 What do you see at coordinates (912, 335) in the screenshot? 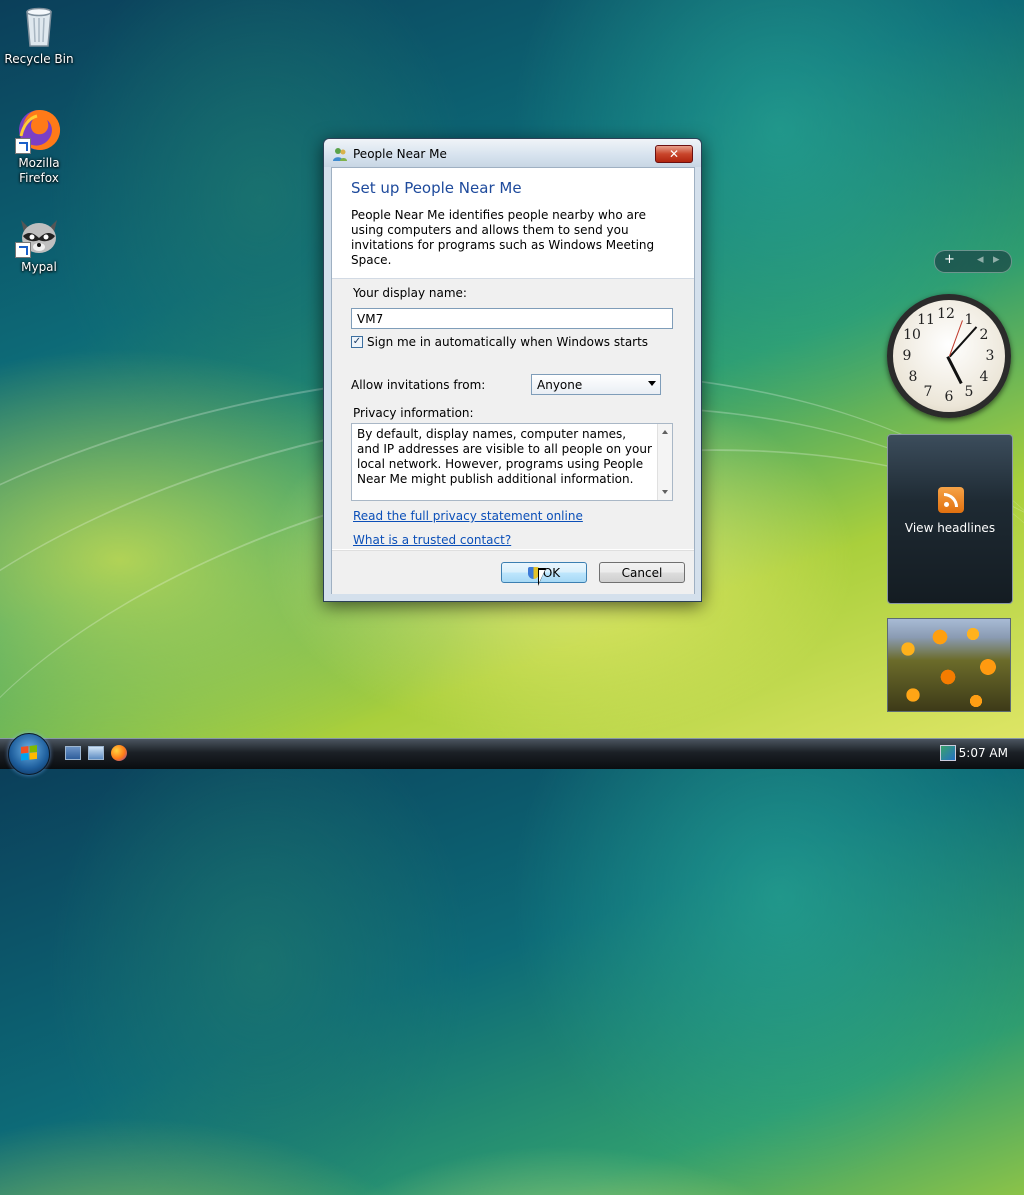
I see `clock-number: 10` at bounding box center [912, 335].